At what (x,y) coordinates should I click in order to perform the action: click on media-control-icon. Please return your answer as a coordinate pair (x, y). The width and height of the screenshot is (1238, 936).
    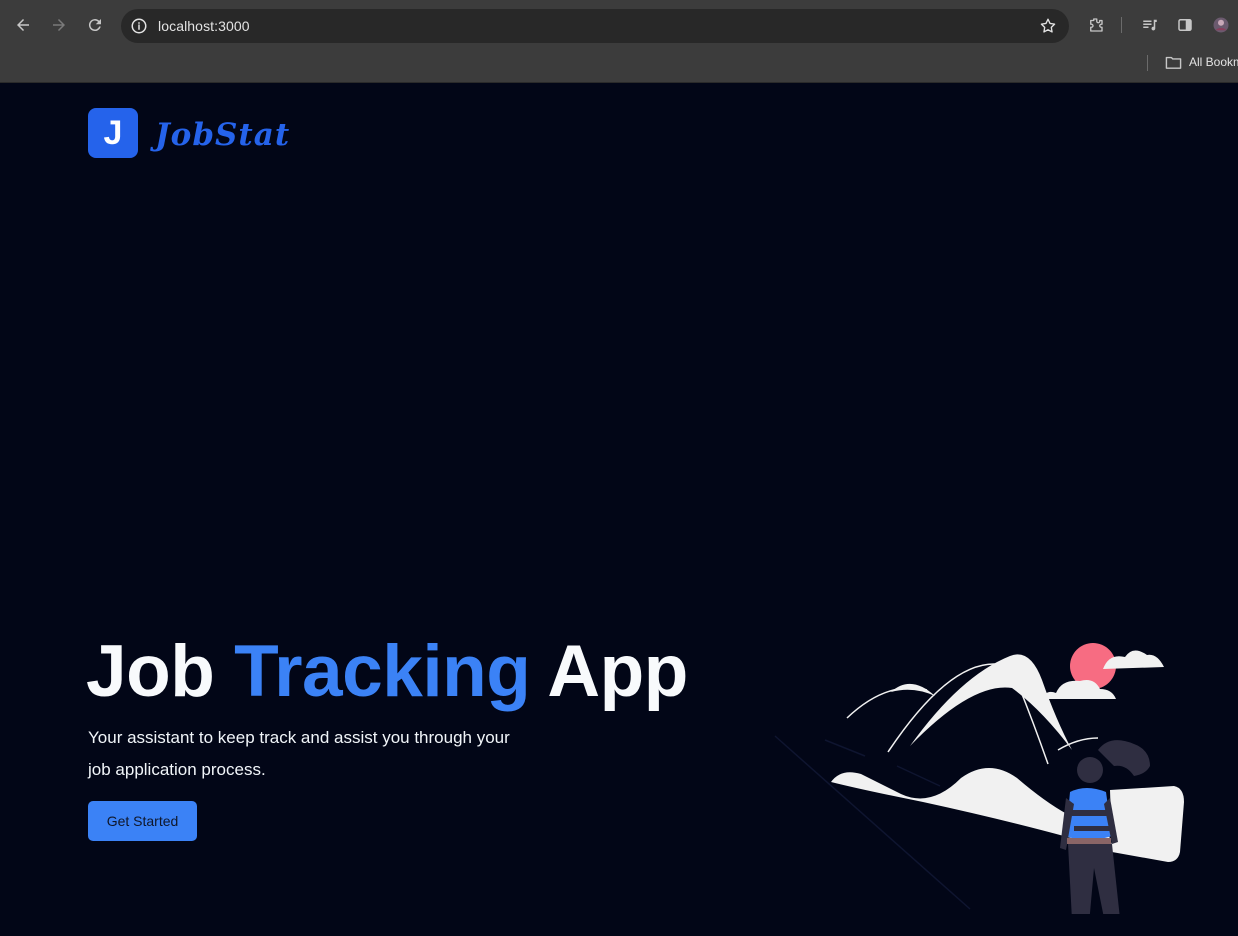
    Looking at the image, I should click on (1150, 25).